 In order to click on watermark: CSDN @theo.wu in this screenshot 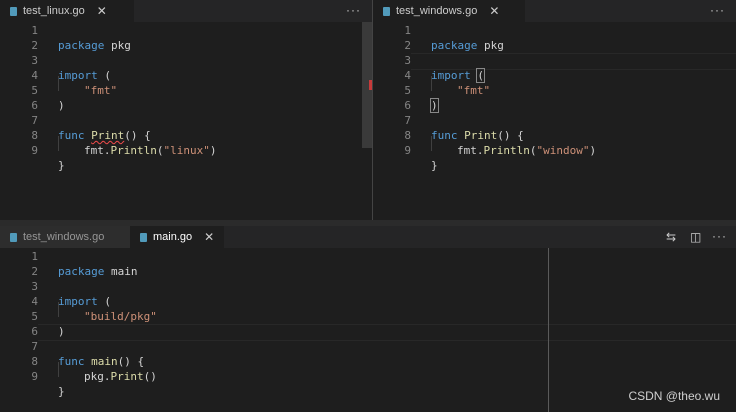, I will do `click(674, 396)`.